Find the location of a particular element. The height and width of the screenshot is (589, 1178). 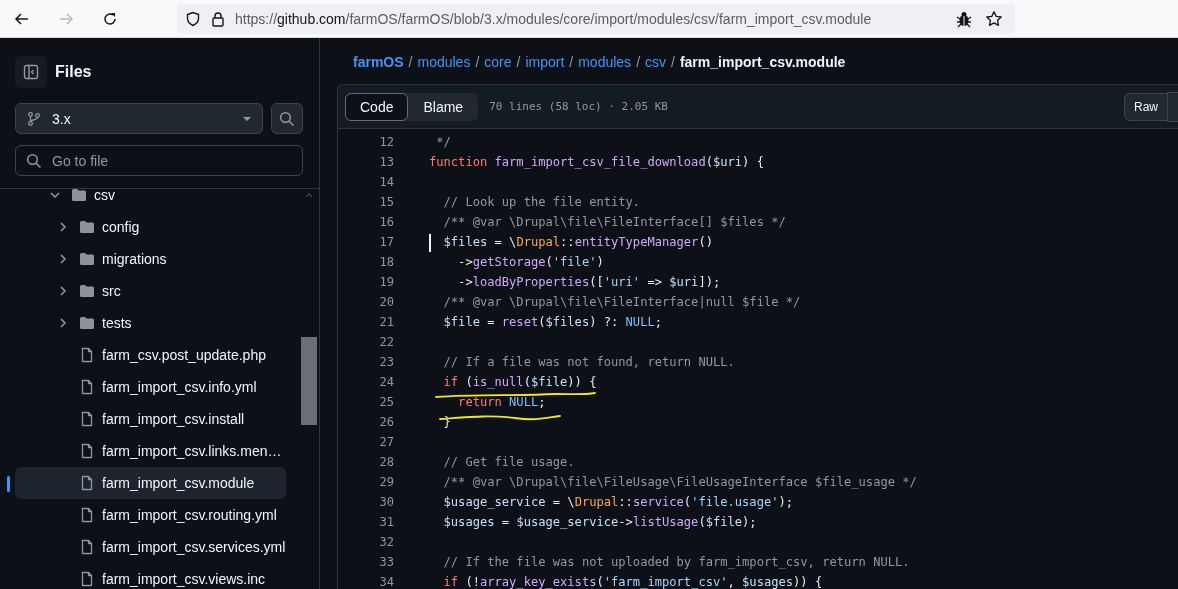

selection-indicator is located at coordinates (8, 484).